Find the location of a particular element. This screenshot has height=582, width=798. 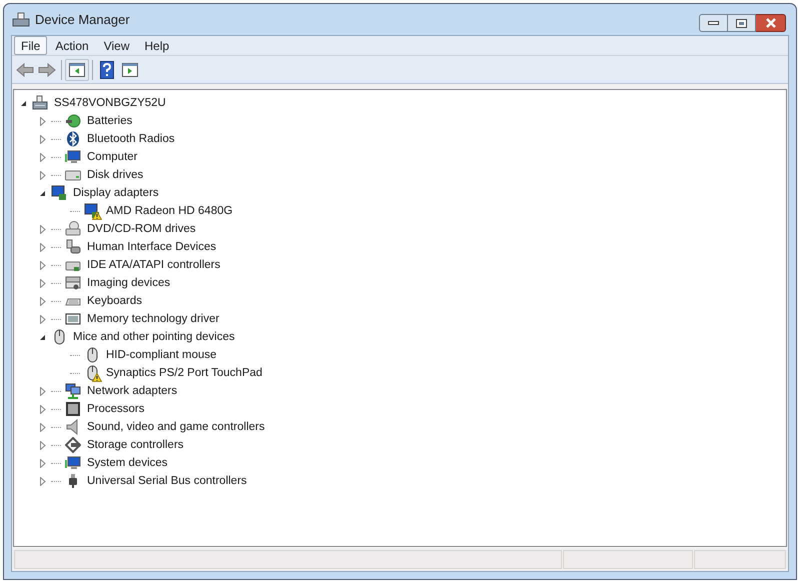

tree-item: Display adapters is located at coordinates (116, 193).